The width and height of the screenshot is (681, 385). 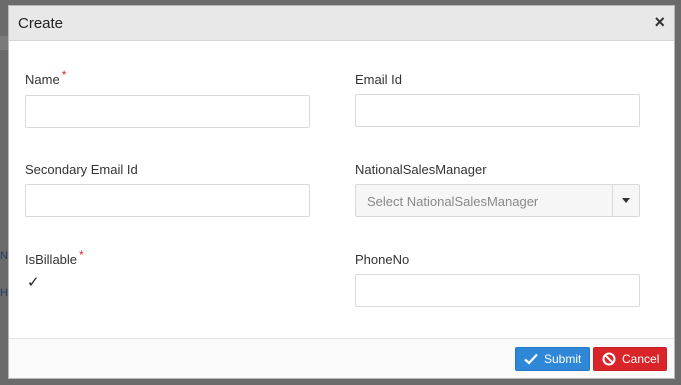 I want to click on national-sales-manager-select: Select NationalSalesManager, so click(x=497, y=200).